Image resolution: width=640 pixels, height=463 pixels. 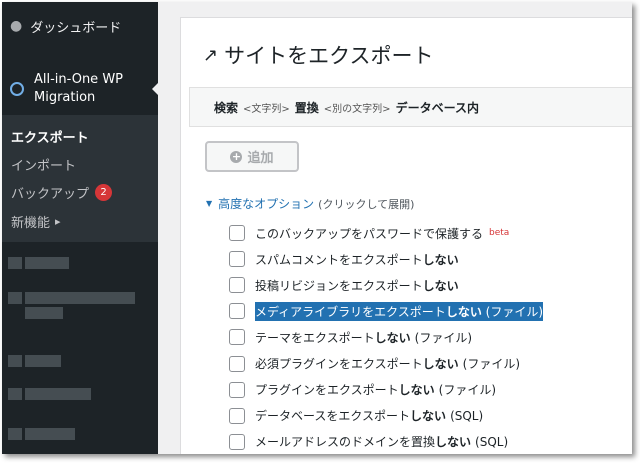 I want to click on submenu-label: インポート, so click(x=44, y=166).